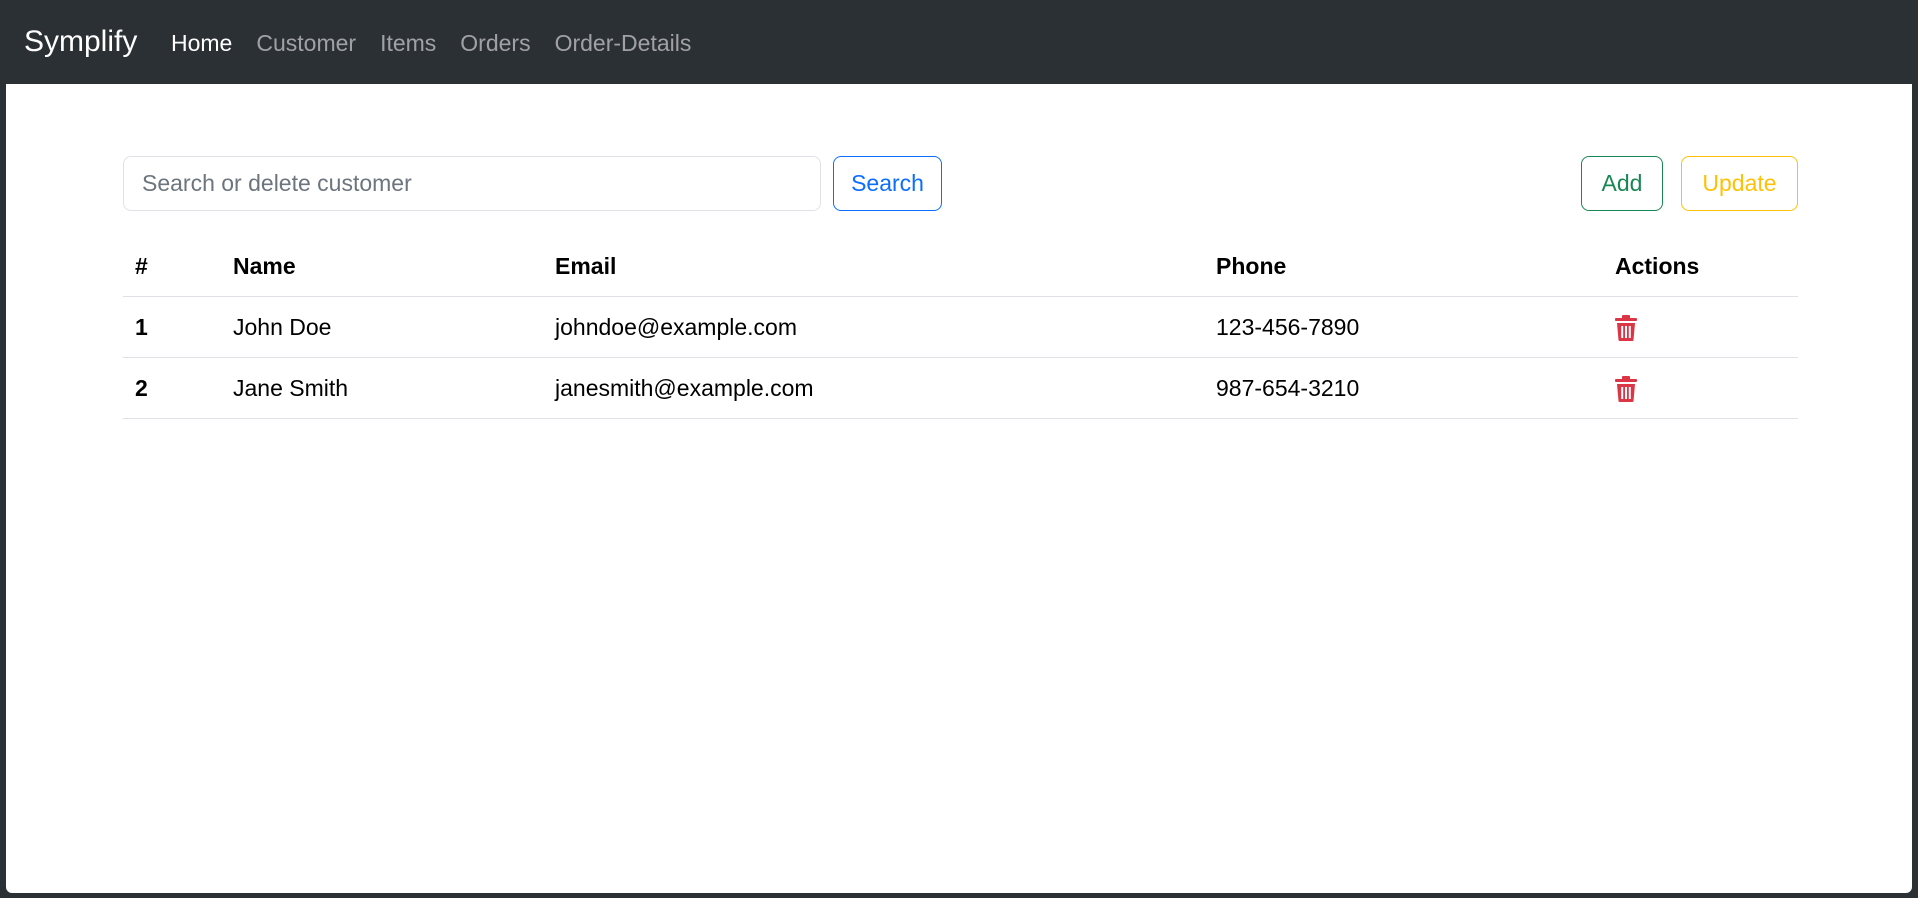 The image size is (1918, 898). What do you see at coordinates (873, 327) in the screenshot?
I see `cell-email: johndoe@example.com` at bounding box center [873, 327].